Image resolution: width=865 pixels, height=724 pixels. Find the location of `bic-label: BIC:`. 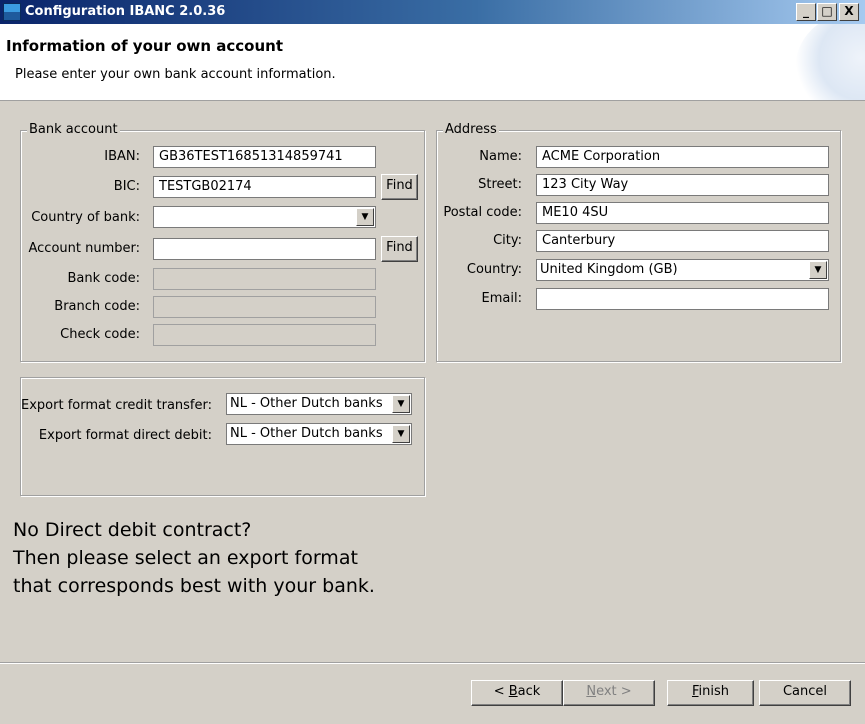

bic-label: BIC: is located at coordinates (126, 186).